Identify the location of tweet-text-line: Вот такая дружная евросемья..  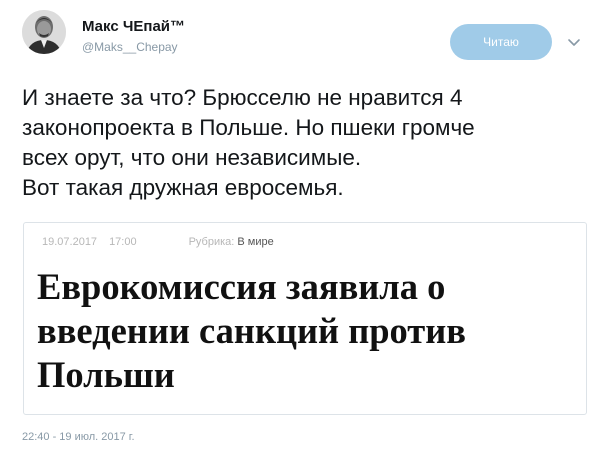
(183, 187).